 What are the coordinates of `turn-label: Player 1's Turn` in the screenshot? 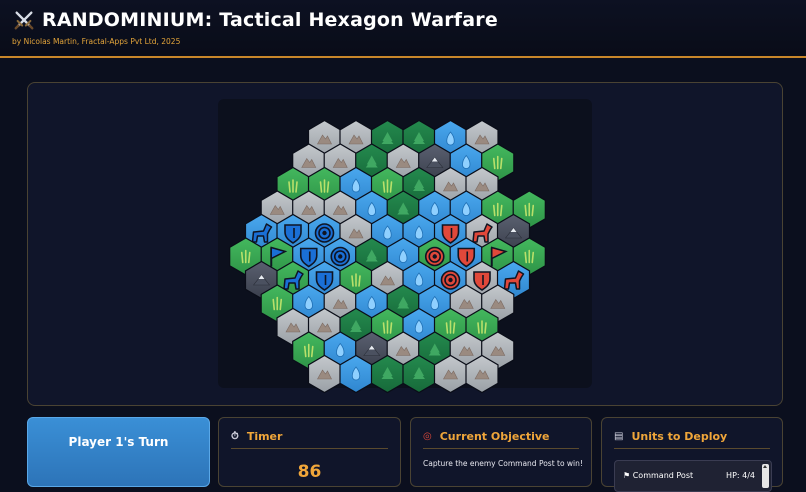 It's located at (118, 442).